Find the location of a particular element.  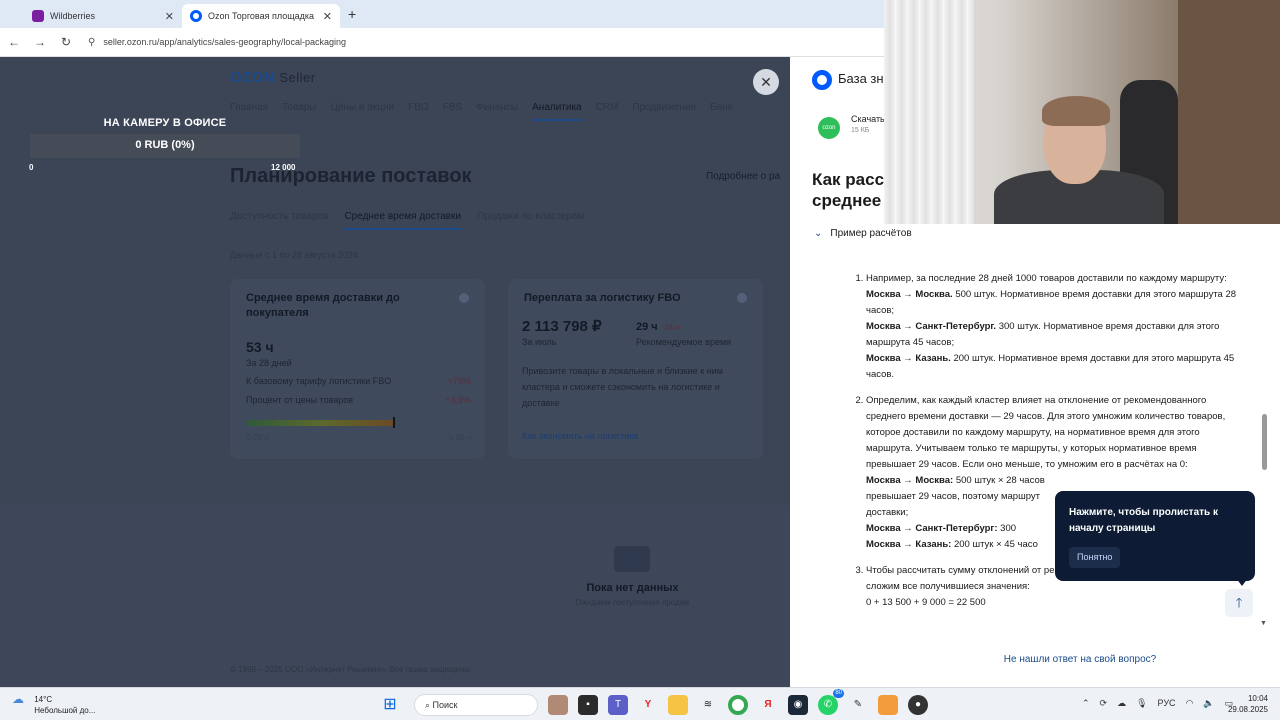

yandex-browser-icon: Я is located at coordinates (768, 705).